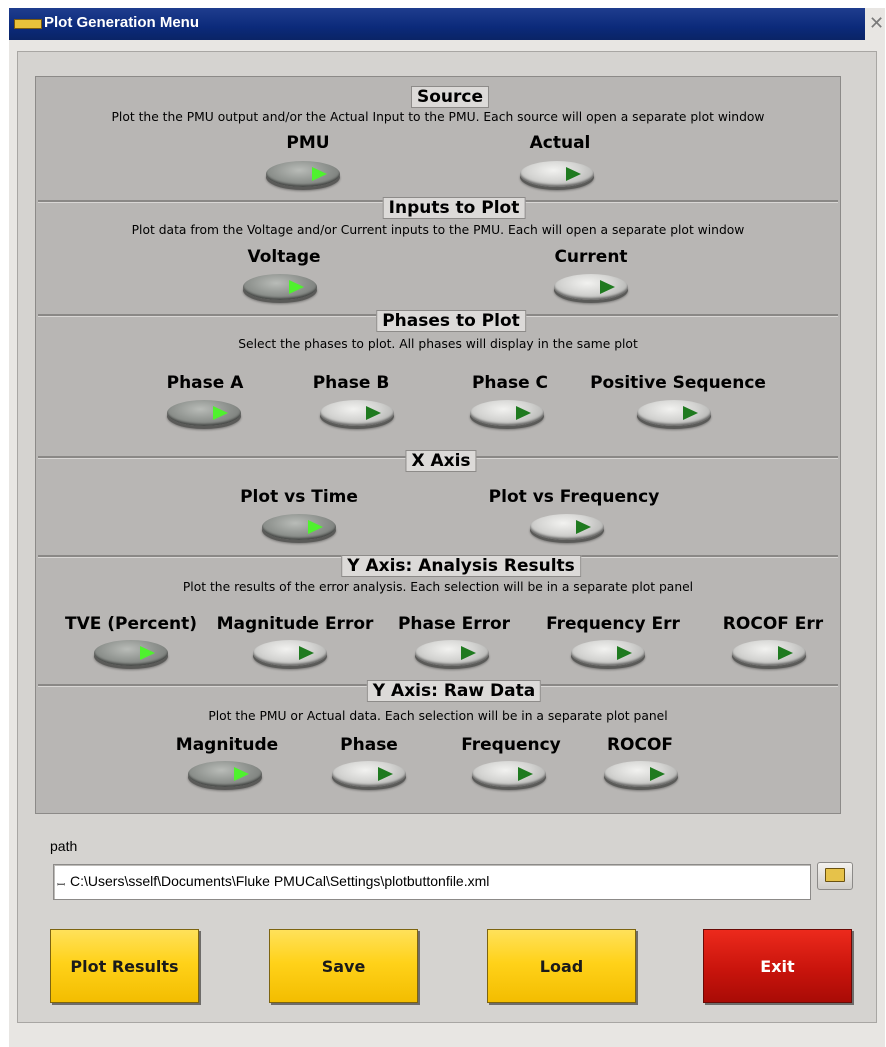 This screenshot has width=886, height=1047. What do you see at coordinates (369, 774) in the screenshot?
I see `toggle-phase` at bounding box center [369, 774].